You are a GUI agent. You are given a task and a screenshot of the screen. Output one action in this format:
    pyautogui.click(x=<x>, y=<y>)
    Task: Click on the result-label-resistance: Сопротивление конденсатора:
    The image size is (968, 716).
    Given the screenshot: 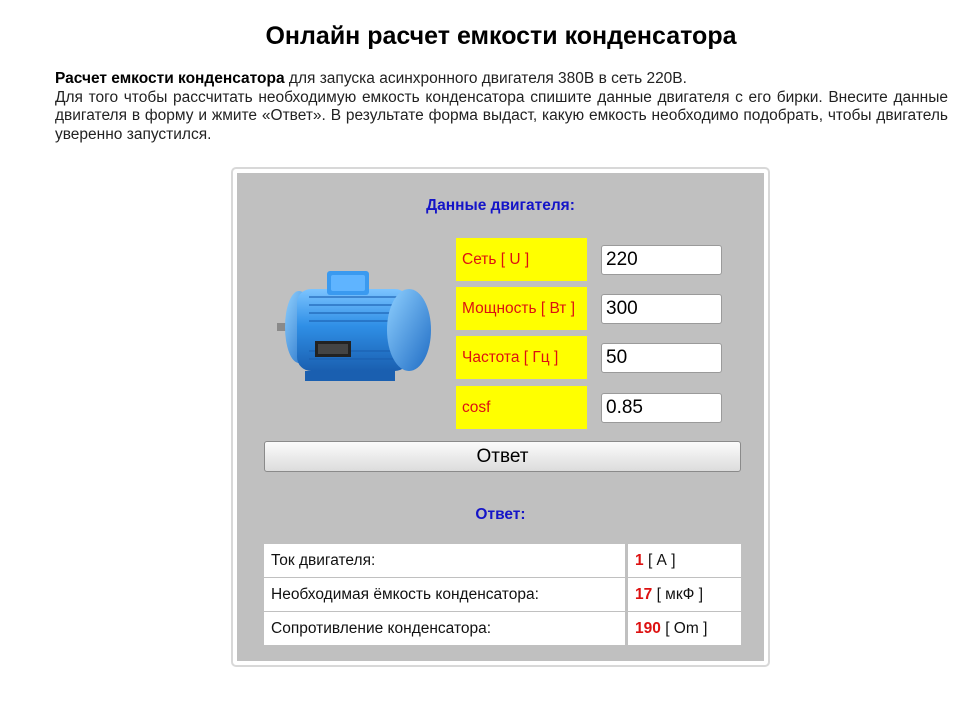 What is the action you would take?
    pyautogui.click(x=444, y=628)
    